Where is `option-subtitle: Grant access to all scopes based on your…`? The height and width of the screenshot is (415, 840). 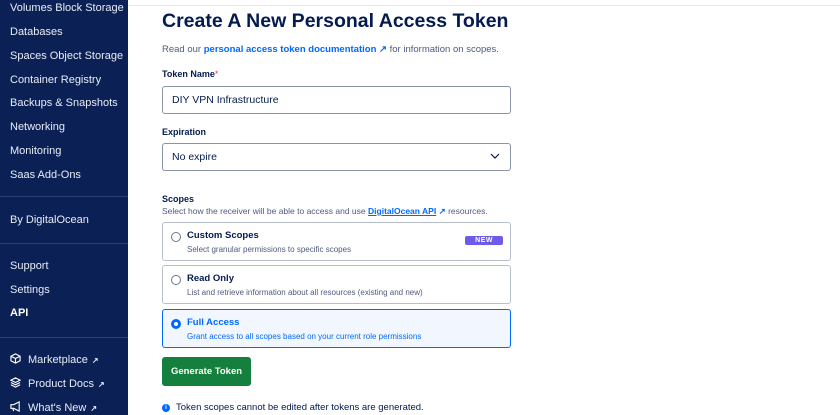 option-subtitle: Grant access to all scopes based on your… is located at coordinates (304, 336).